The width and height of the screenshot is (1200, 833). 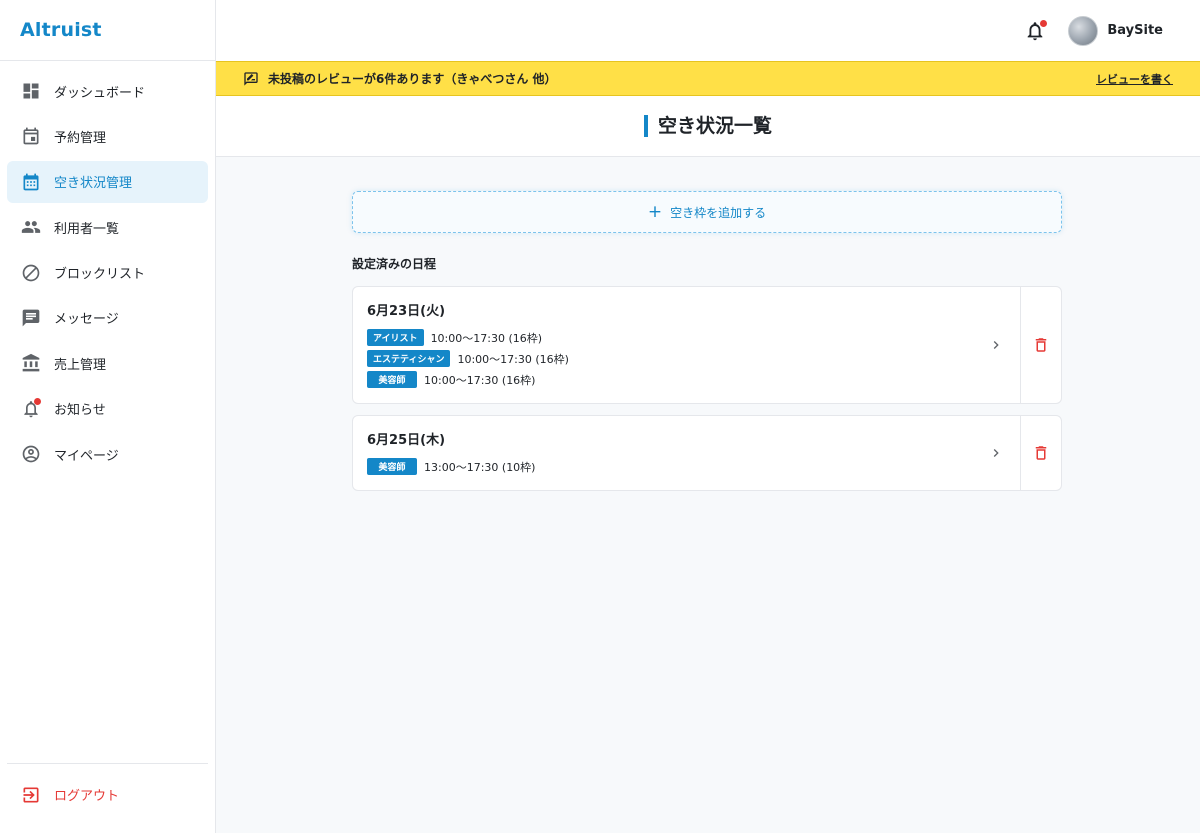 What do you see at coordinates (31, 136) in the screenshot?
I see `calendar-today-icon` at bounding box center [31, 136].